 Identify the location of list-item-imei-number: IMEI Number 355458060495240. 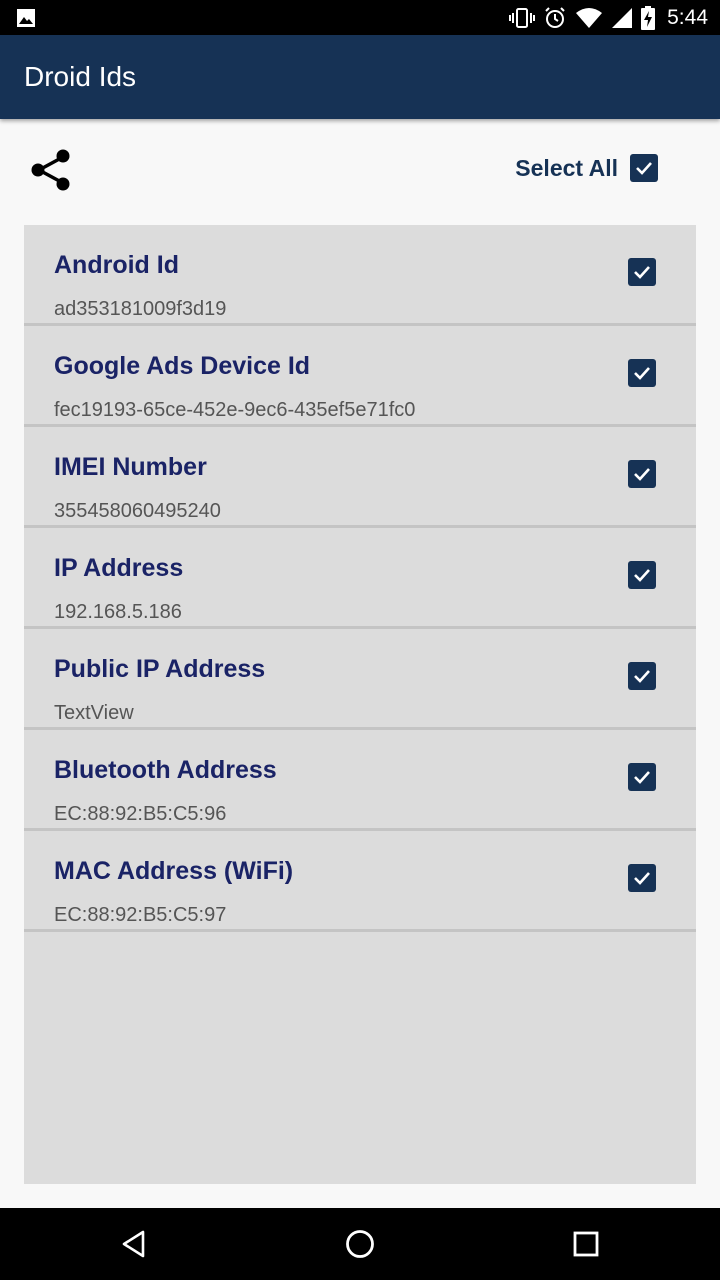
(360, 477).